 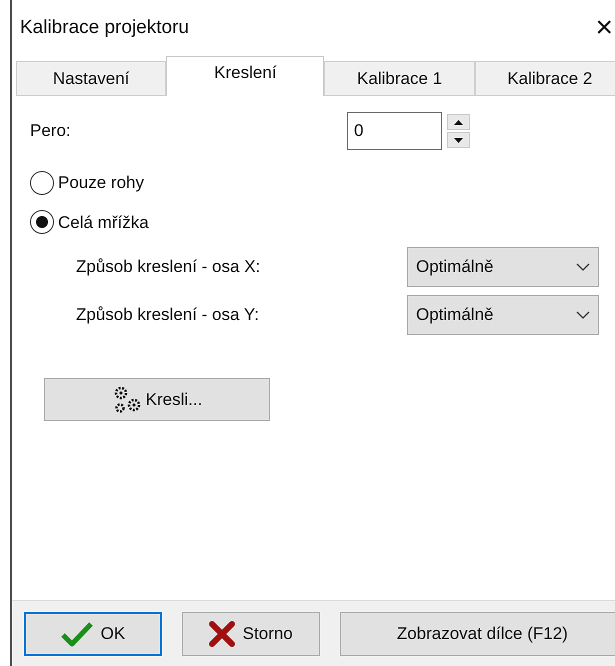 I want to click on spin-up-button, so click(x=458, y=122).